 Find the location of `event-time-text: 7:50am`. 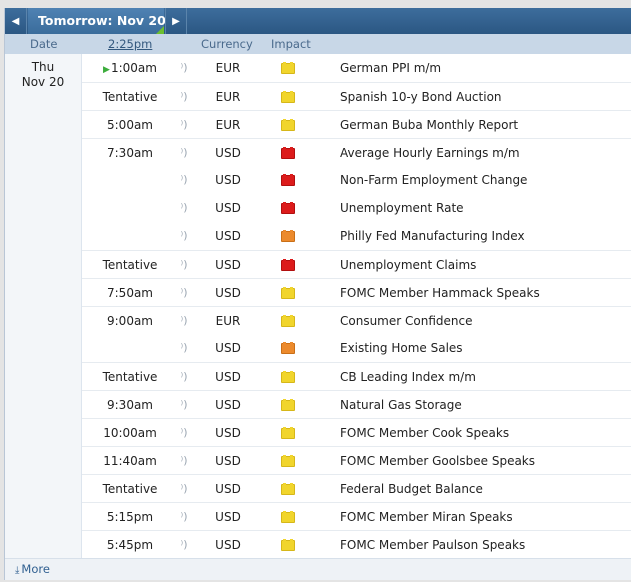

event-time-text: 7:50am is located at coordinates (130, 293).